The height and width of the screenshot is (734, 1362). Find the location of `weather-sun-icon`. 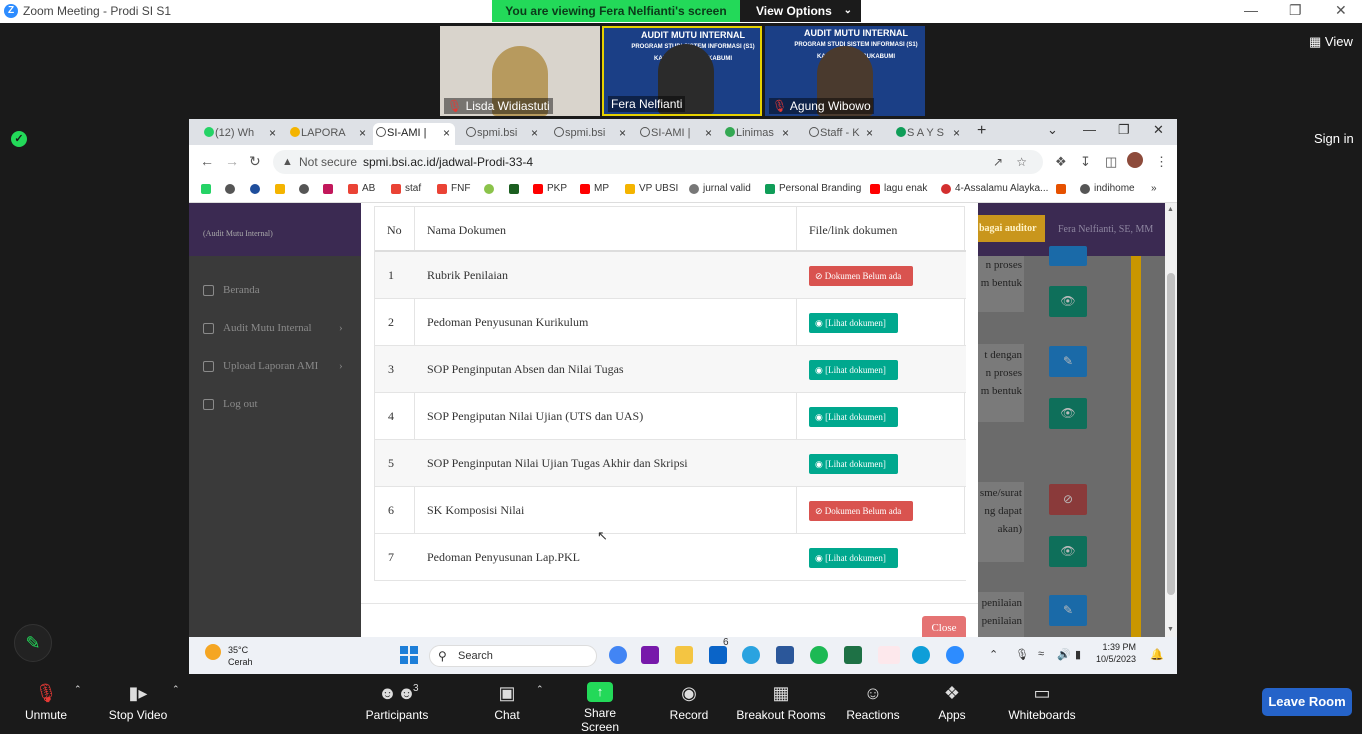

weather-sun-icon is located at coordinates (213, 652).